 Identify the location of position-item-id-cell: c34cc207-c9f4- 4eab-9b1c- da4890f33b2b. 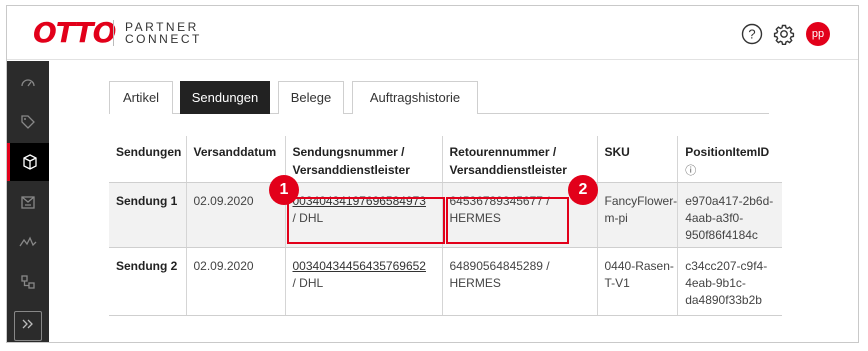
(729, 281).